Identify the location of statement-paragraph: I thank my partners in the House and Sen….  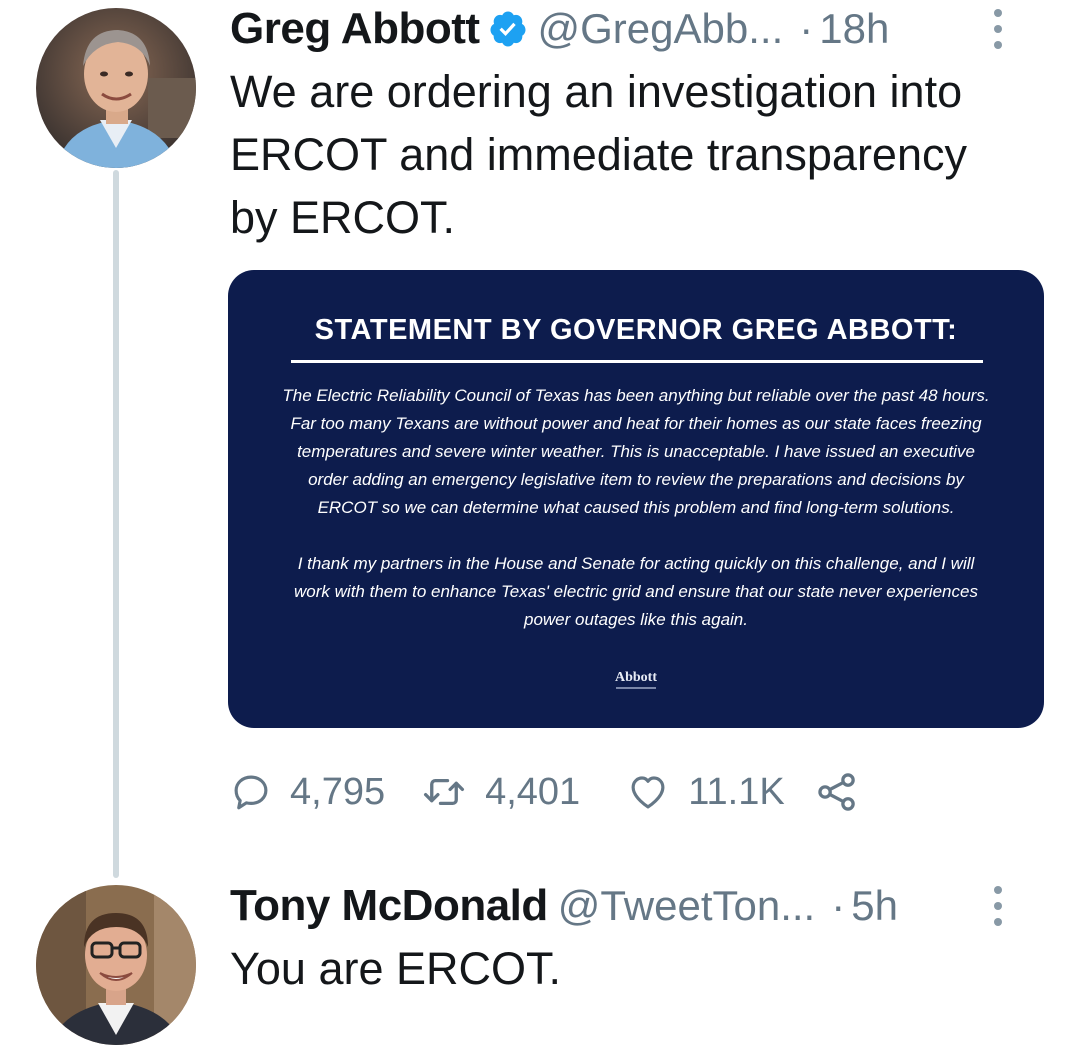
(636, 591).